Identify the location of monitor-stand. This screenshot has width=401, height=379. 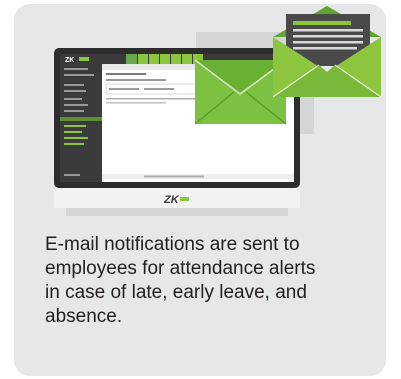
(177, 212).